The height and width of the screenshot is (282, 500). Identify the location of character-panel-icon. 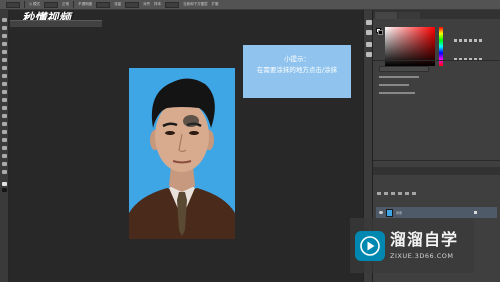
(369, 44).